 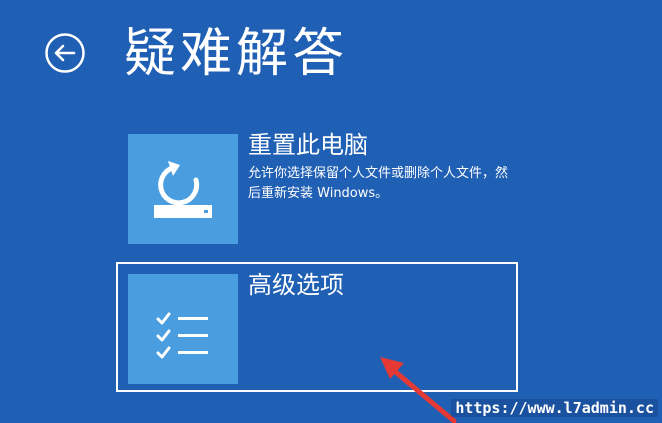 I want to click on reset-pc-icon, so click(x=183, y=189).